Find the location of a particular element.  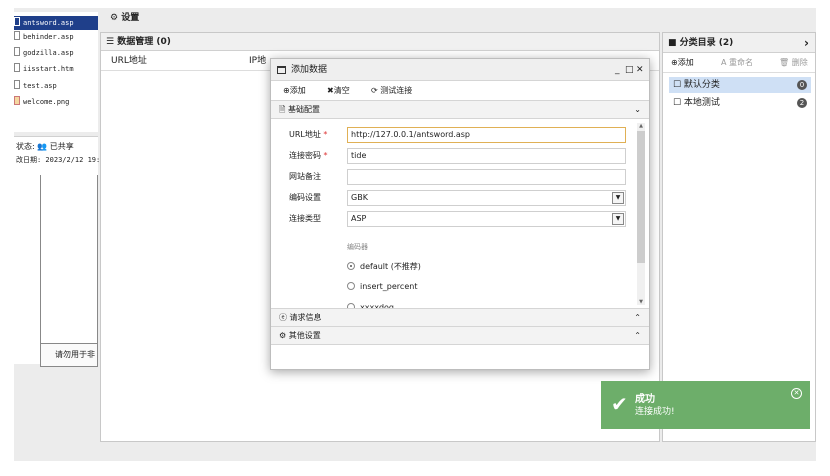

window-icon is located at coordinates (281, 70).